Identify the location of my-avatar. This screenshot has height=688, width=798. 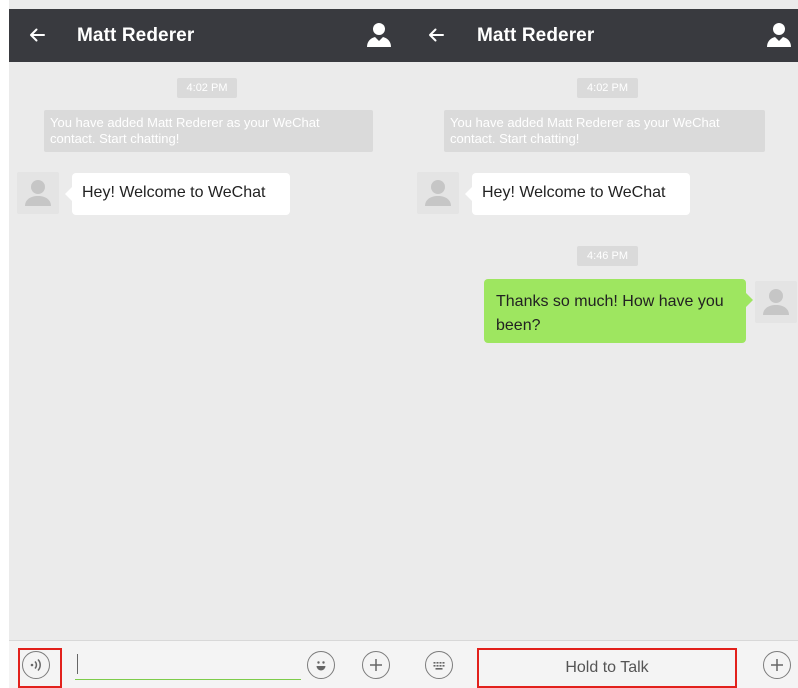
(776, 302).